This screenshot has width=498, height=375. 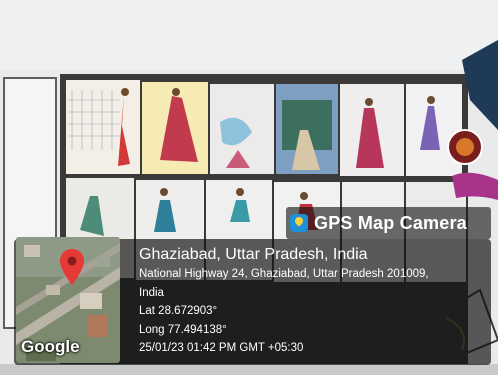 I want to click on timestamp: 25/01/23 01:42 PM GMT +05:30, so click(x=221, y=348).